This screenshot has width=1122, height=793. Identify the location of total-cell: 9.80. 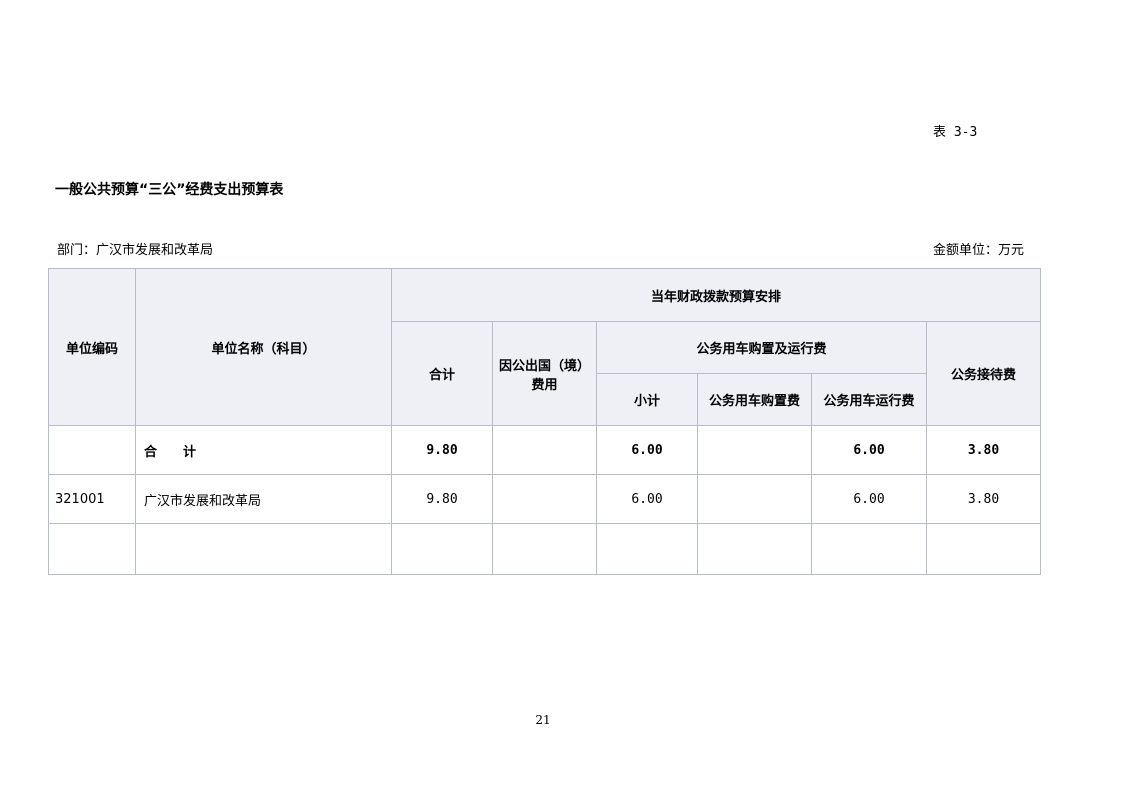
(442, 499).